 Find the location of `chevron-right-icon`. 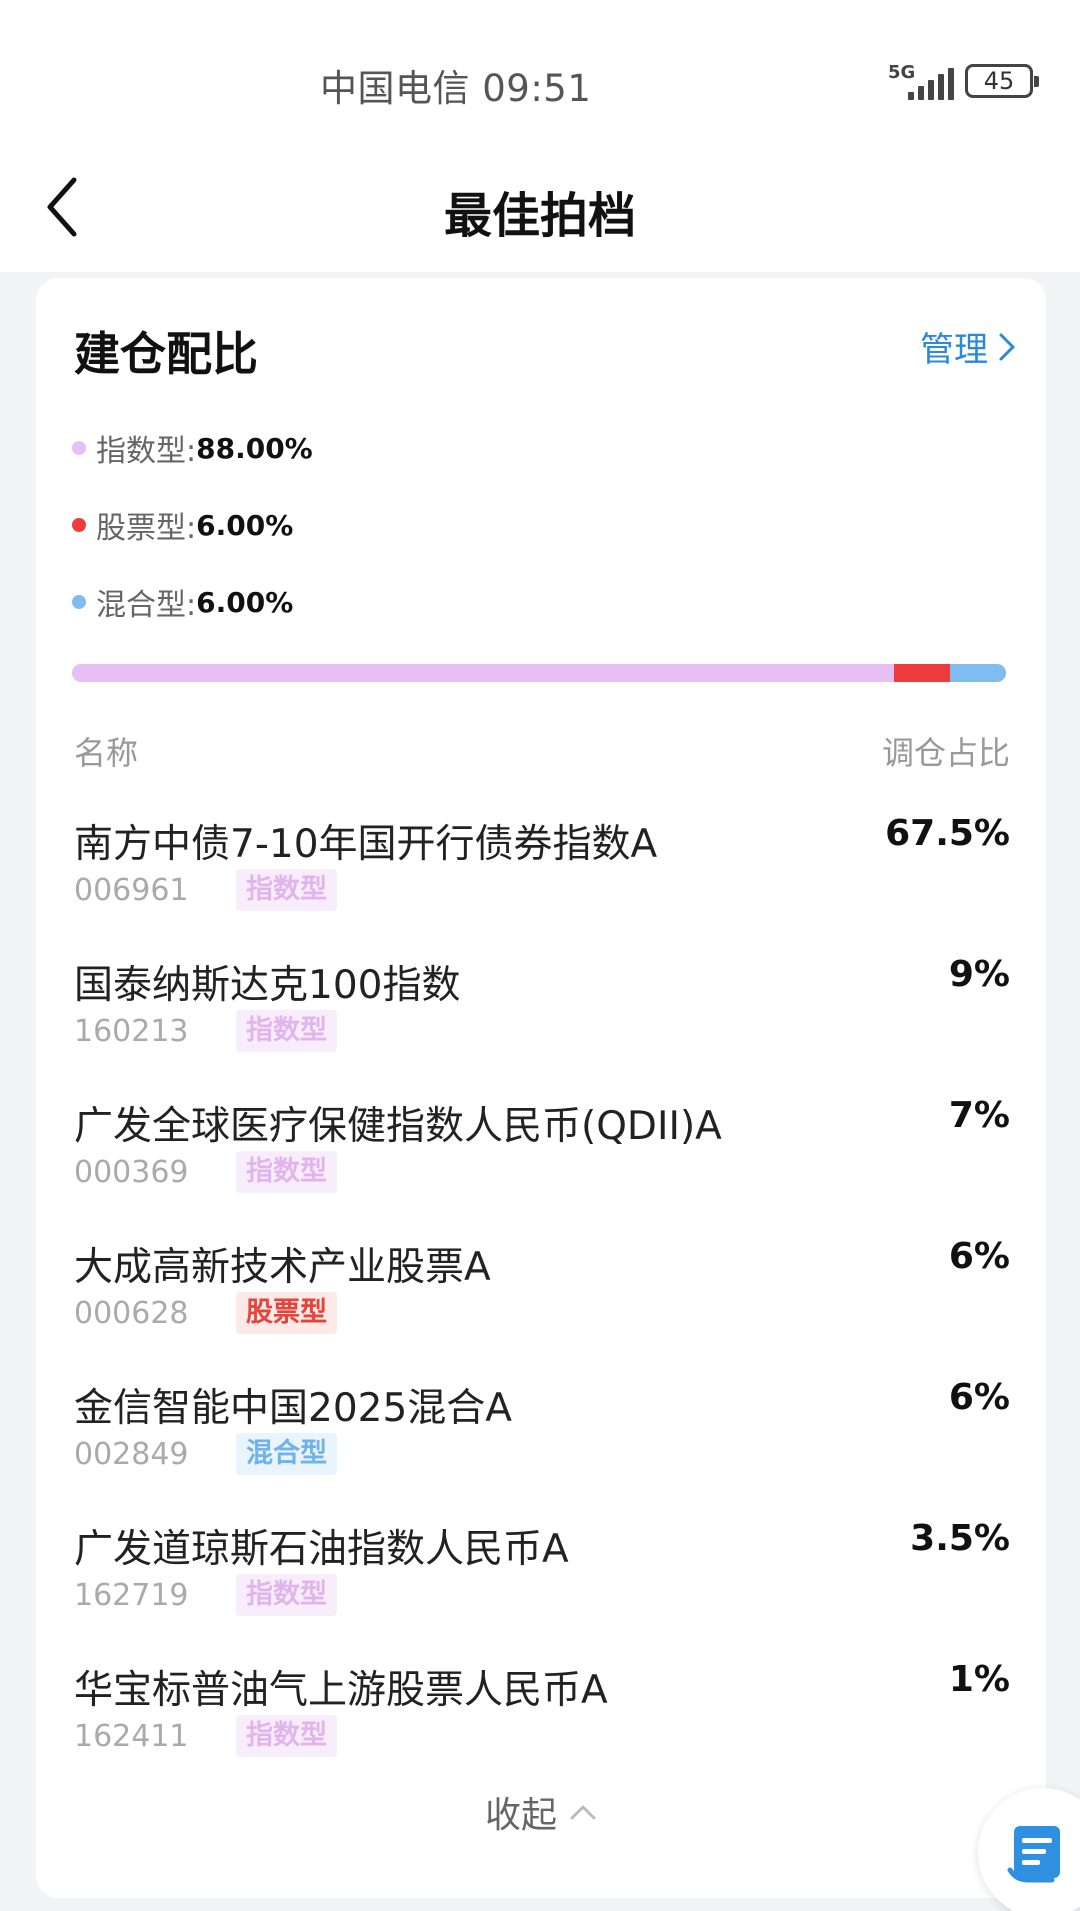

chevron-right-icon is located at coordinates (1007, 346).